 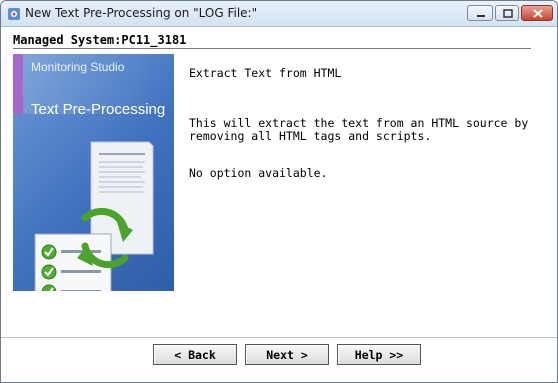 I want to click on brand-label: Monitoring Studio, so click(x=78, y=67).